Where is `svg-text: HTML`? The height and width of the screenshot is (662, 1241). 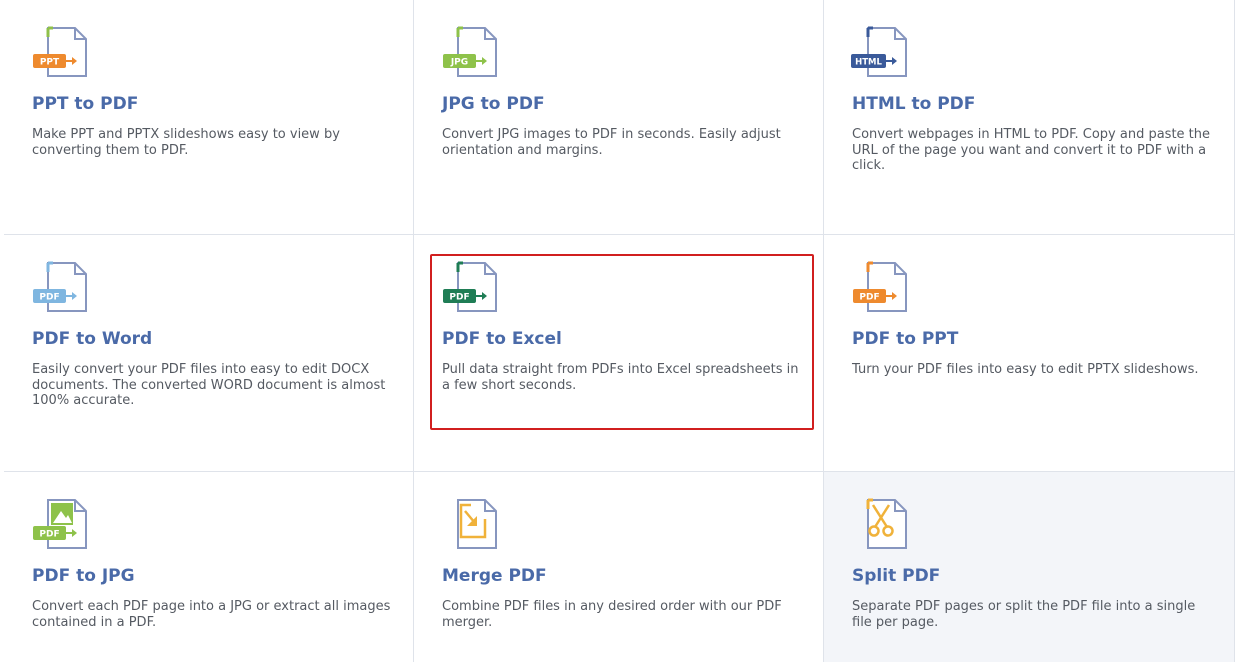 svg-text: HTML is located at coordinates (868, 63).